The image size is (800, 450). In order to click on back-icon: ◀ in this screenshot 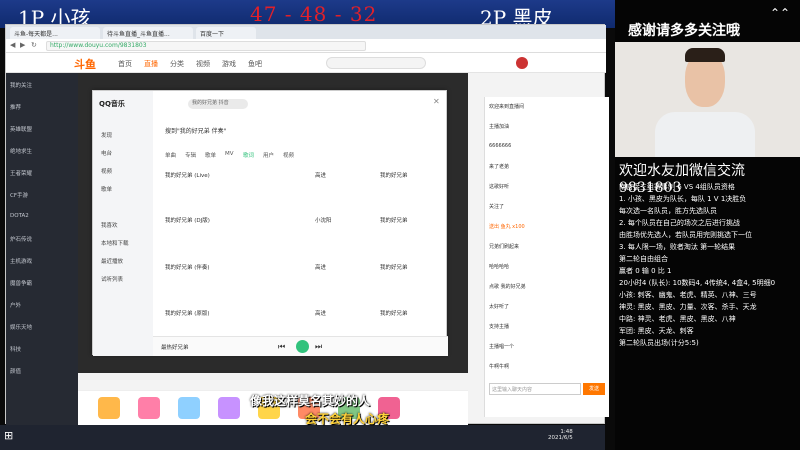, I will do `click(12, 45)`.